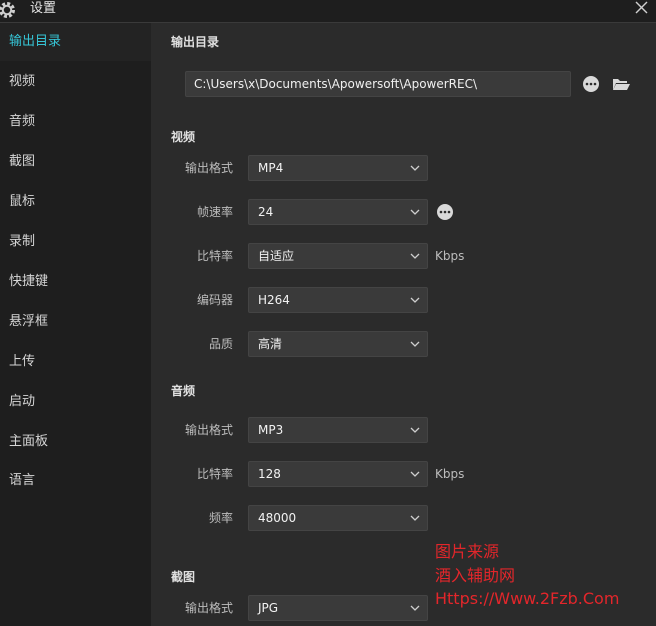  Describe the element at coordinates (183, 137) in the screenshot. I see `section-title-video: 视频` at that location.